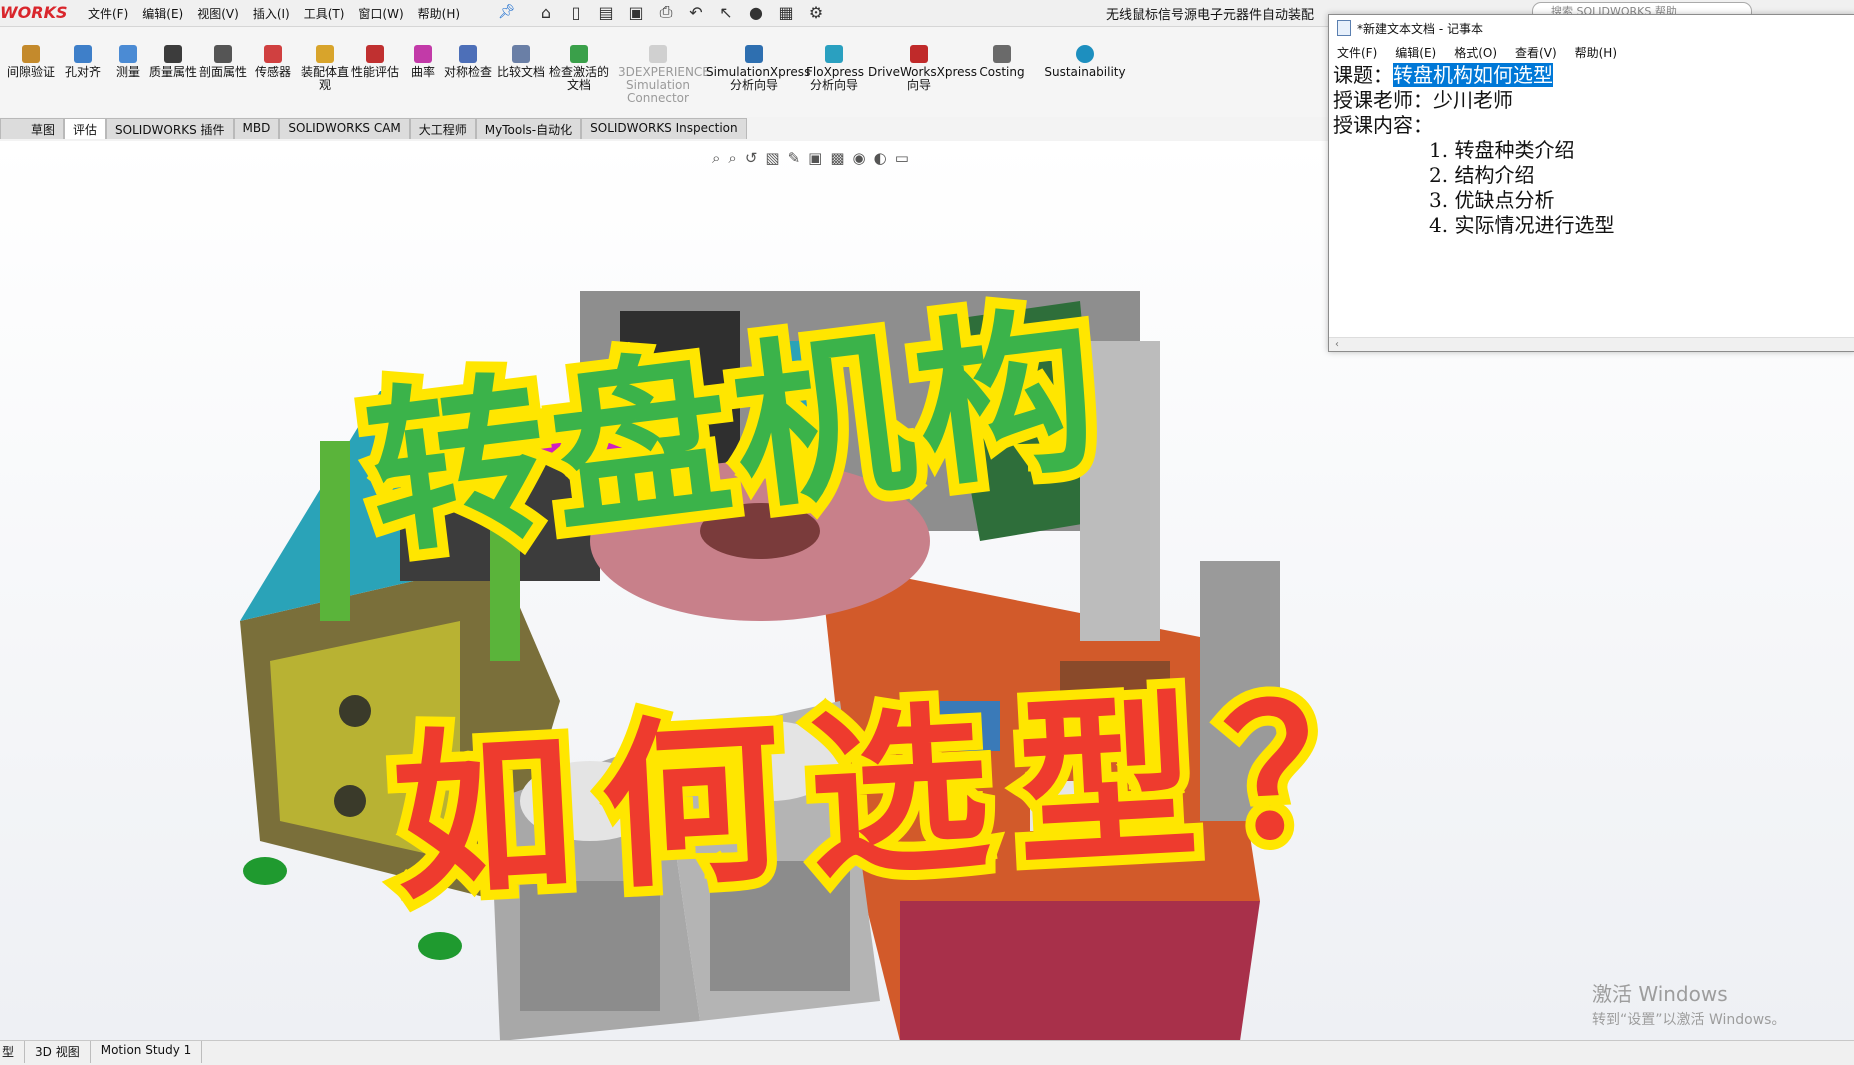 Image resolution: width=1854 pixels, height=1065 pixels. Describe the element at coordinates (664, 128) in the screenshot. I see `tab-solidworks-inspection: SOLIDWORKS Inspection` at that location.